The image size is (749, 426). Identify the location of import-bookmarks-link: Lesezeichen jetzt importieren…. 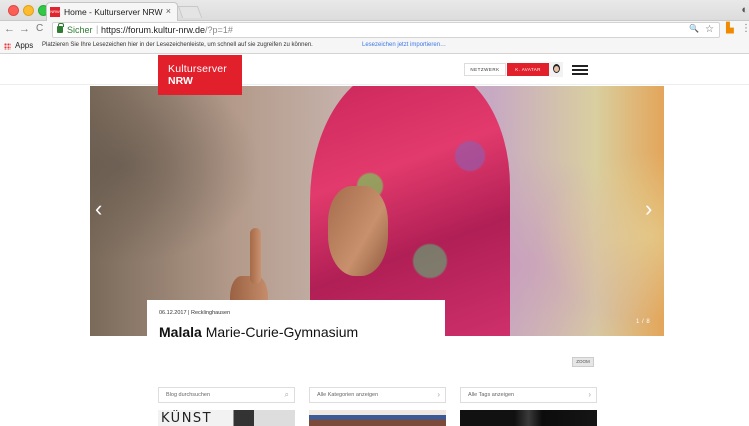
(404, 45).